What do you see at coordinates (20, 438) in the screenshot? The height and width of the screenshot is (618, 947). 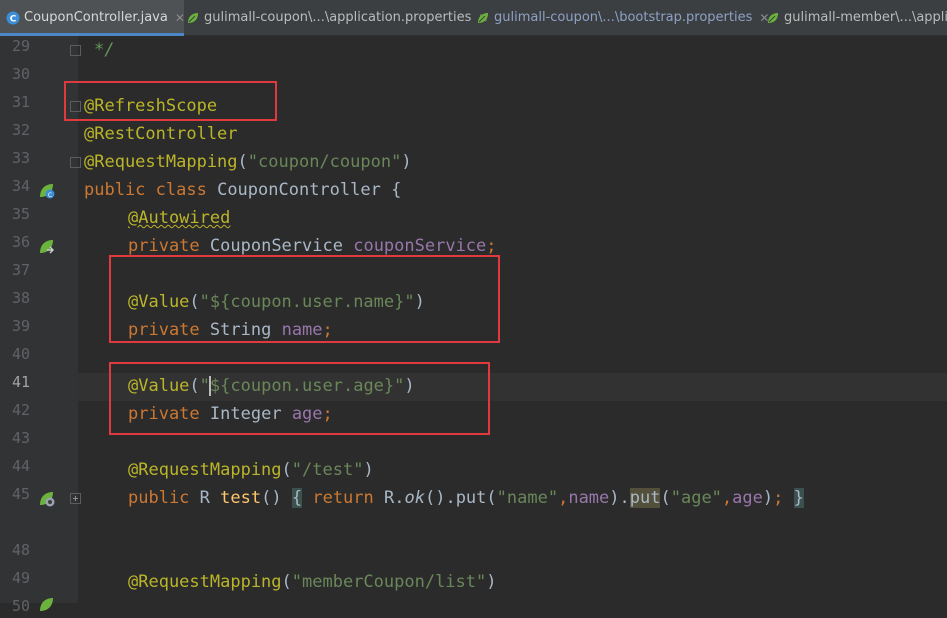 I see `line-number: 43` at bounding box center [20, 438].